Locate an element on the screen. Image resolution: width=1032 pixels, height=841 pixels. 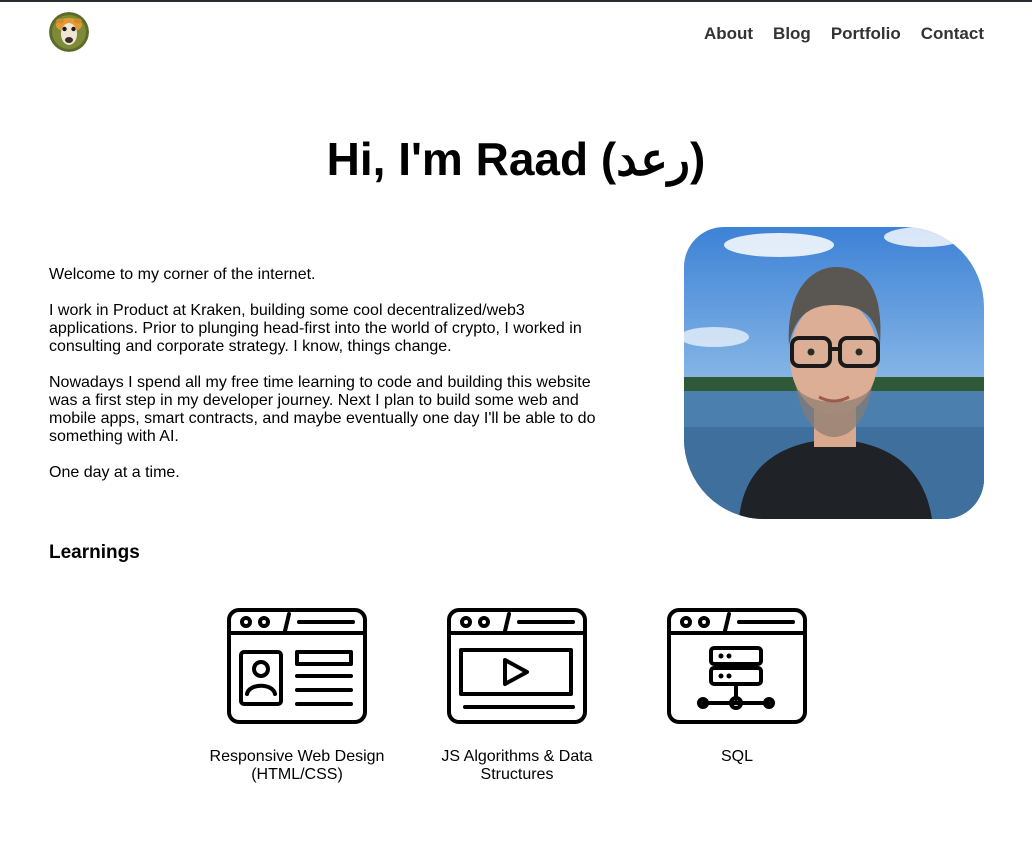
learning-card: JS Algorithms & Data Structures is located at coordinates (517, 696).